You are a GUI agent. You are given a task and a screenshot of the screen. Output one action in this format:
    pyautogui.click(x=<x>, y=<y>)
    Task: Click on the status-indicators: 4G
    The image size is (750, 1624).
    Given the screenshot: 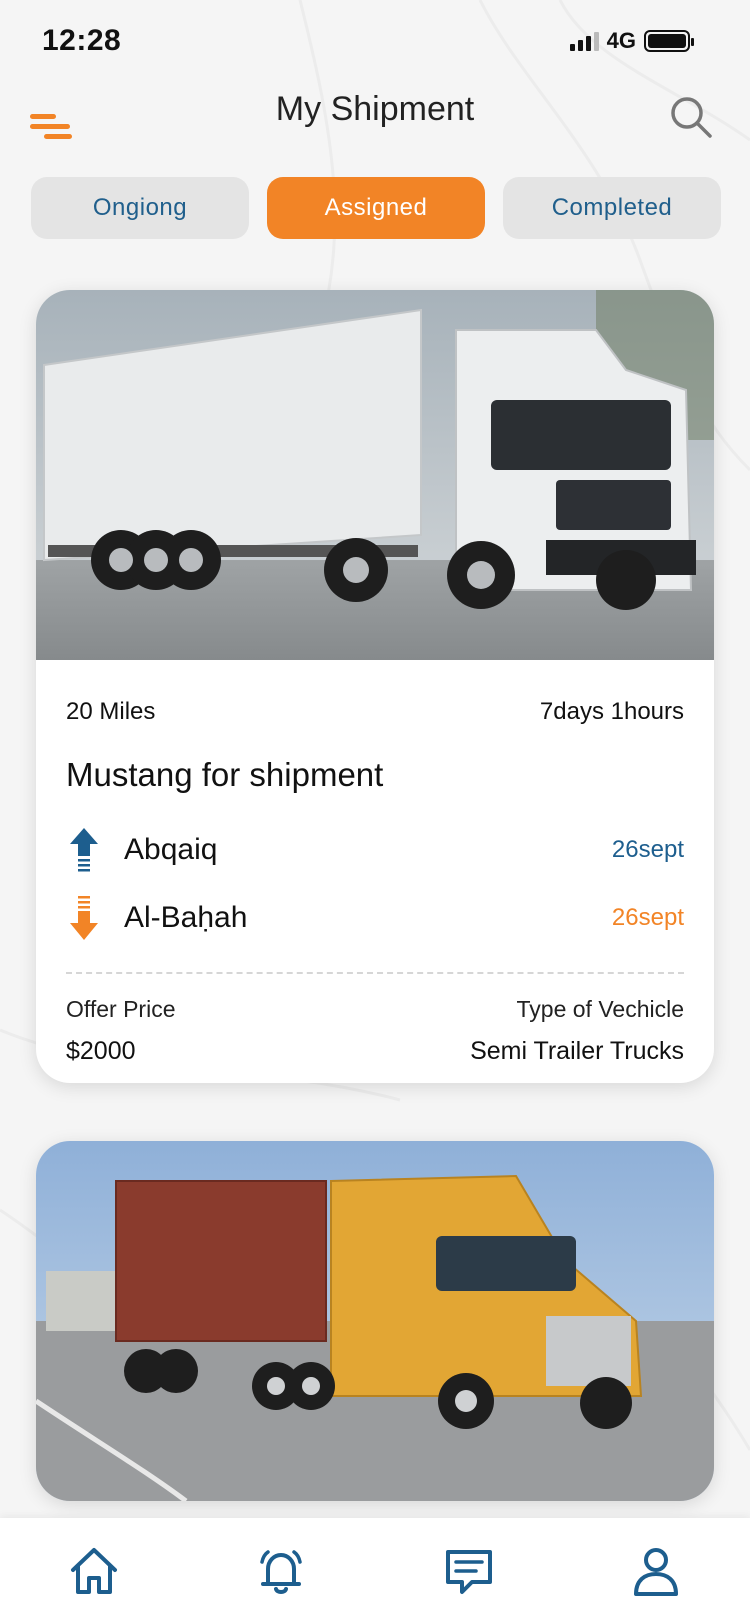 What is the action you would take?
    pyautogui.click(x=631, y=41)
    